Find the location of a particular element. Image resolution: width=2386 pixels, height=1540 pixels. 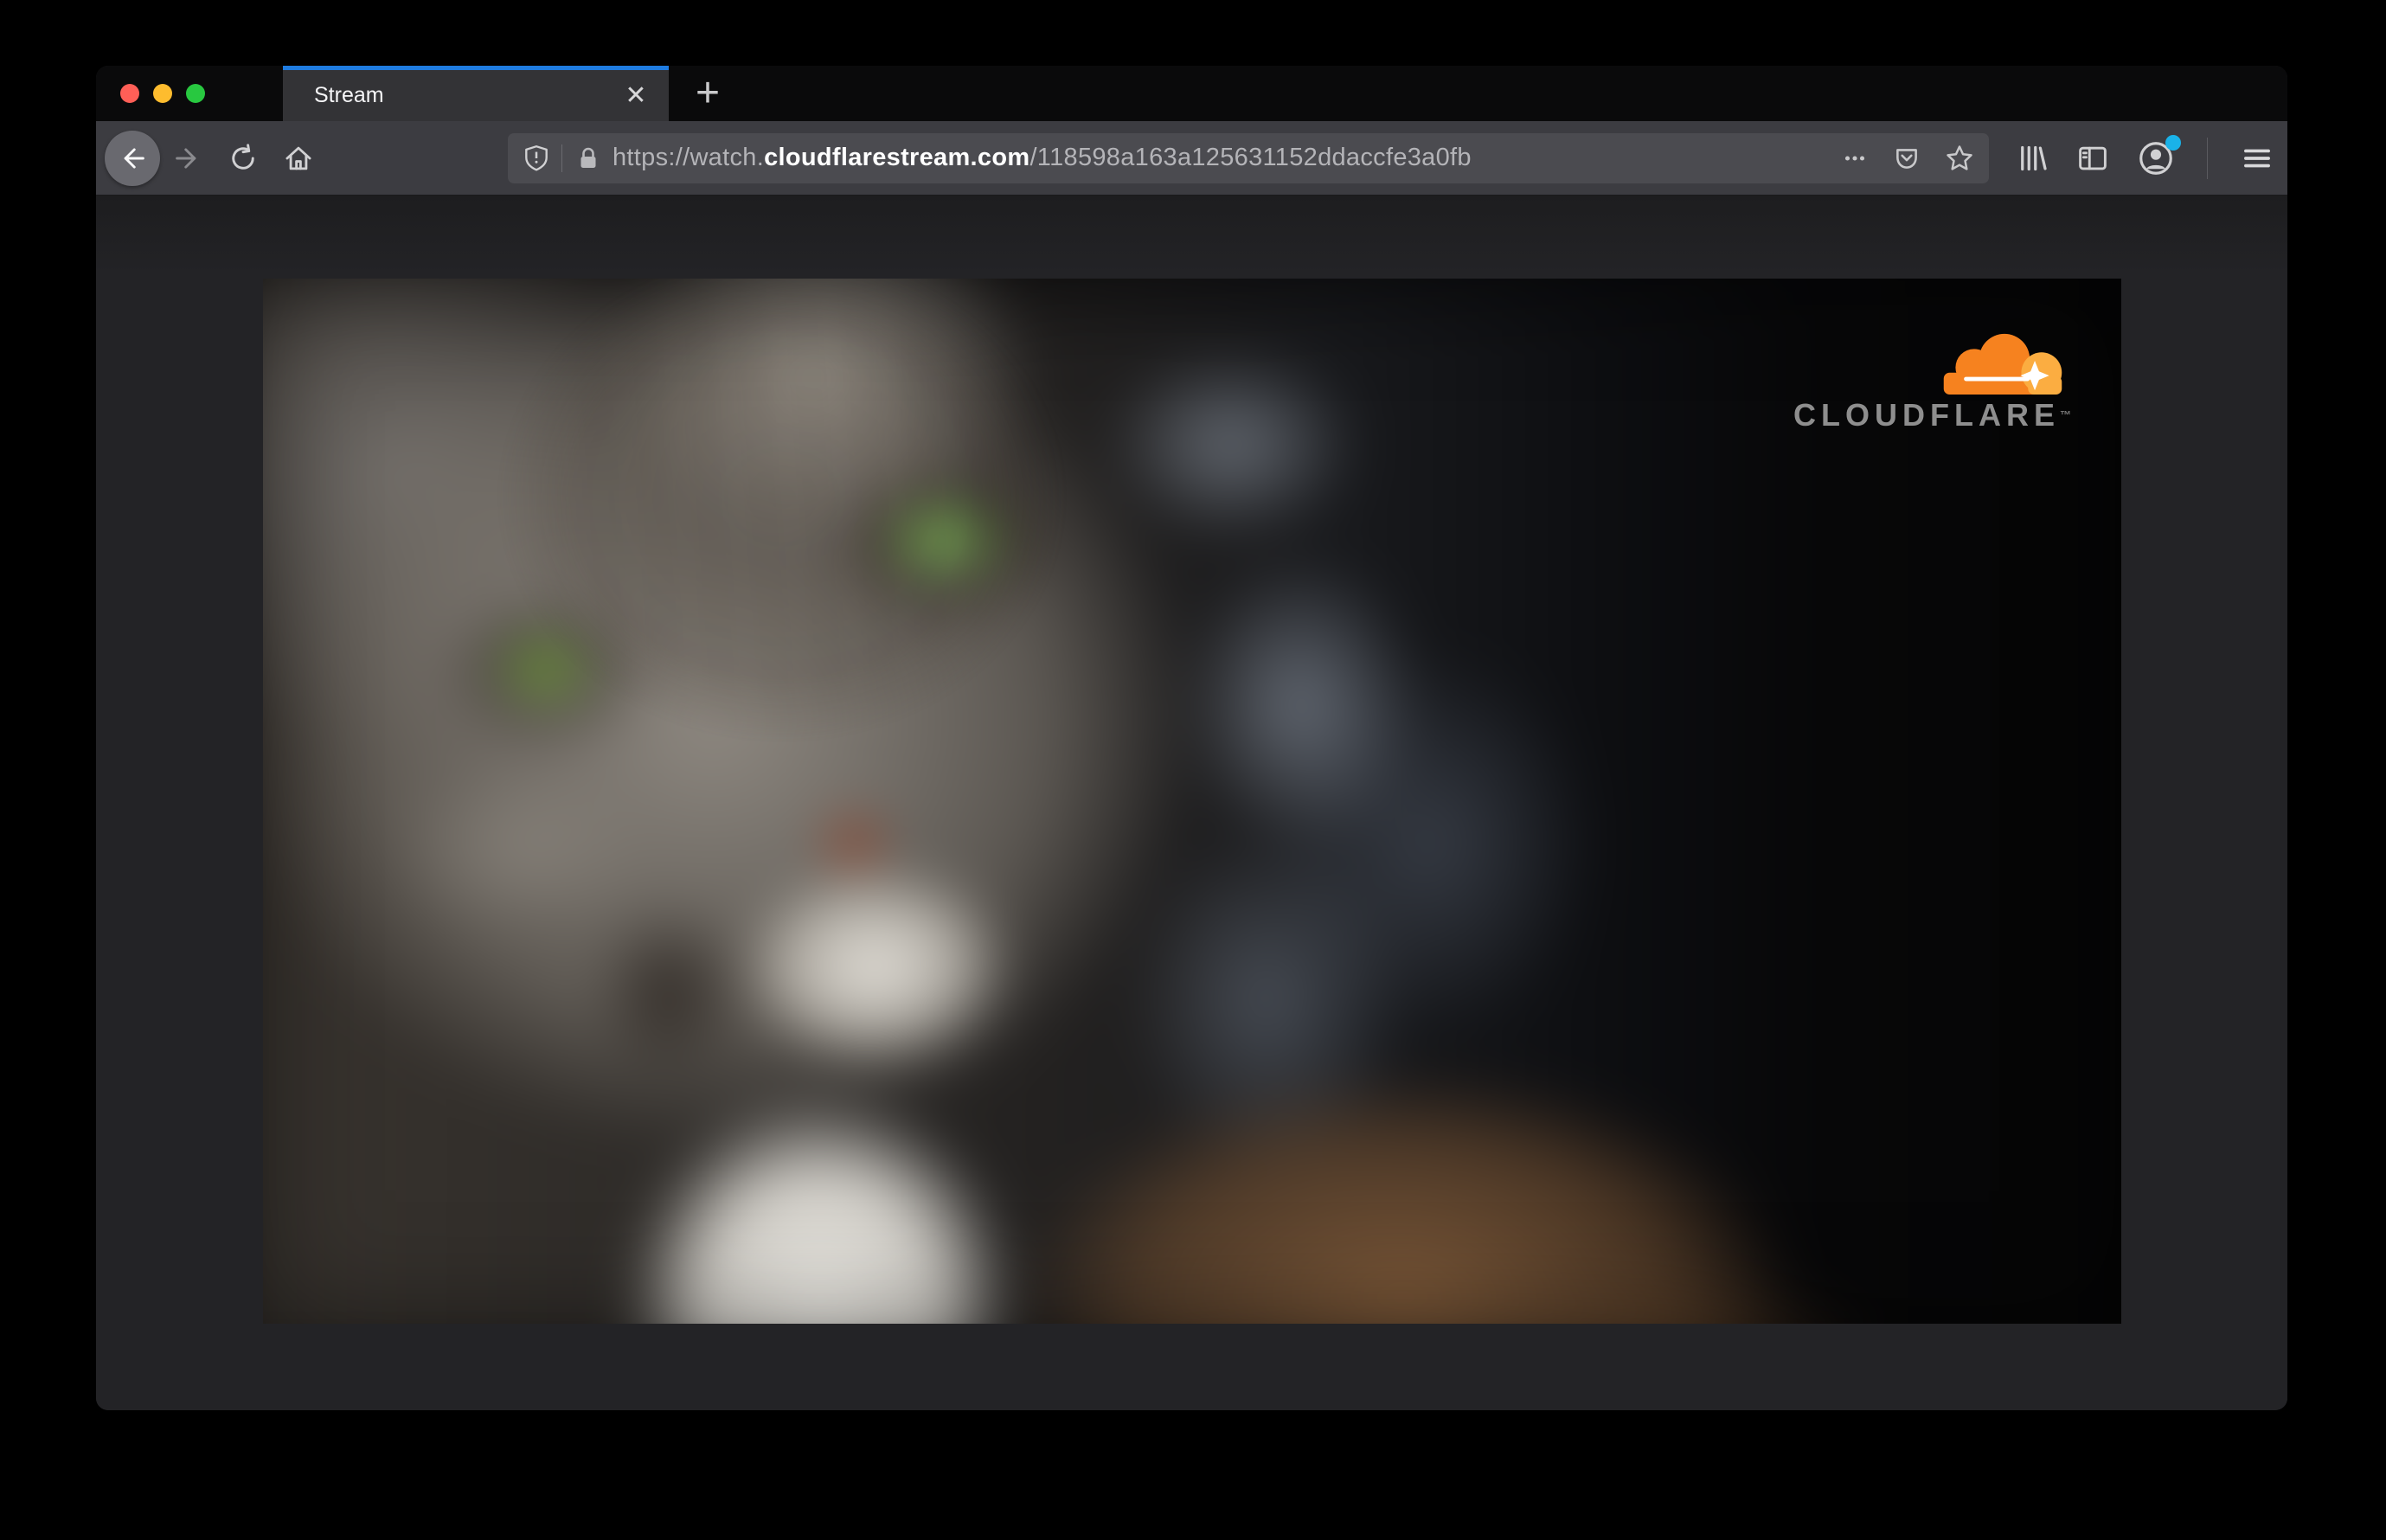

forward-button is located at coordinates (187, 158).